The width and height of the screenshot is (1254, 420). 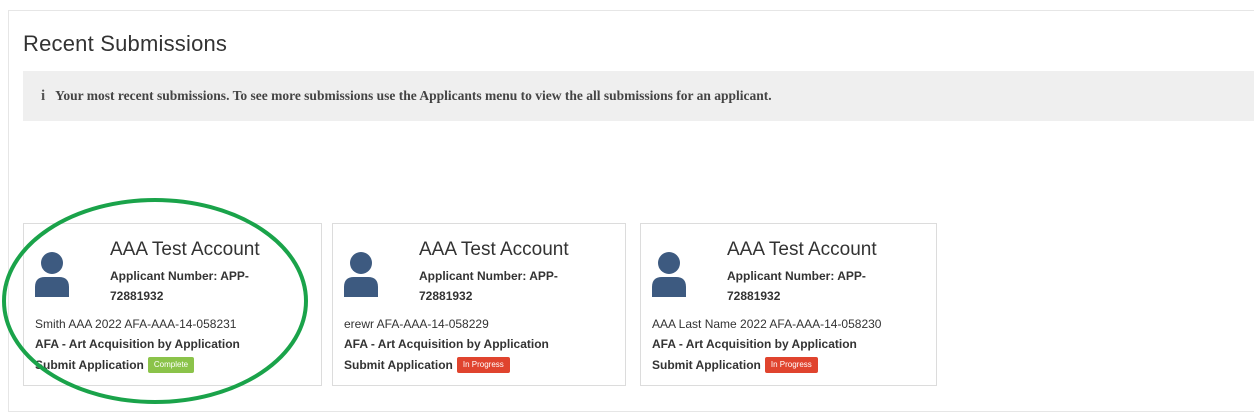 I want to click on submission-reference: AAA Last Name 2022 AFA-AAA-14-058230, so click(x=766, y=324).